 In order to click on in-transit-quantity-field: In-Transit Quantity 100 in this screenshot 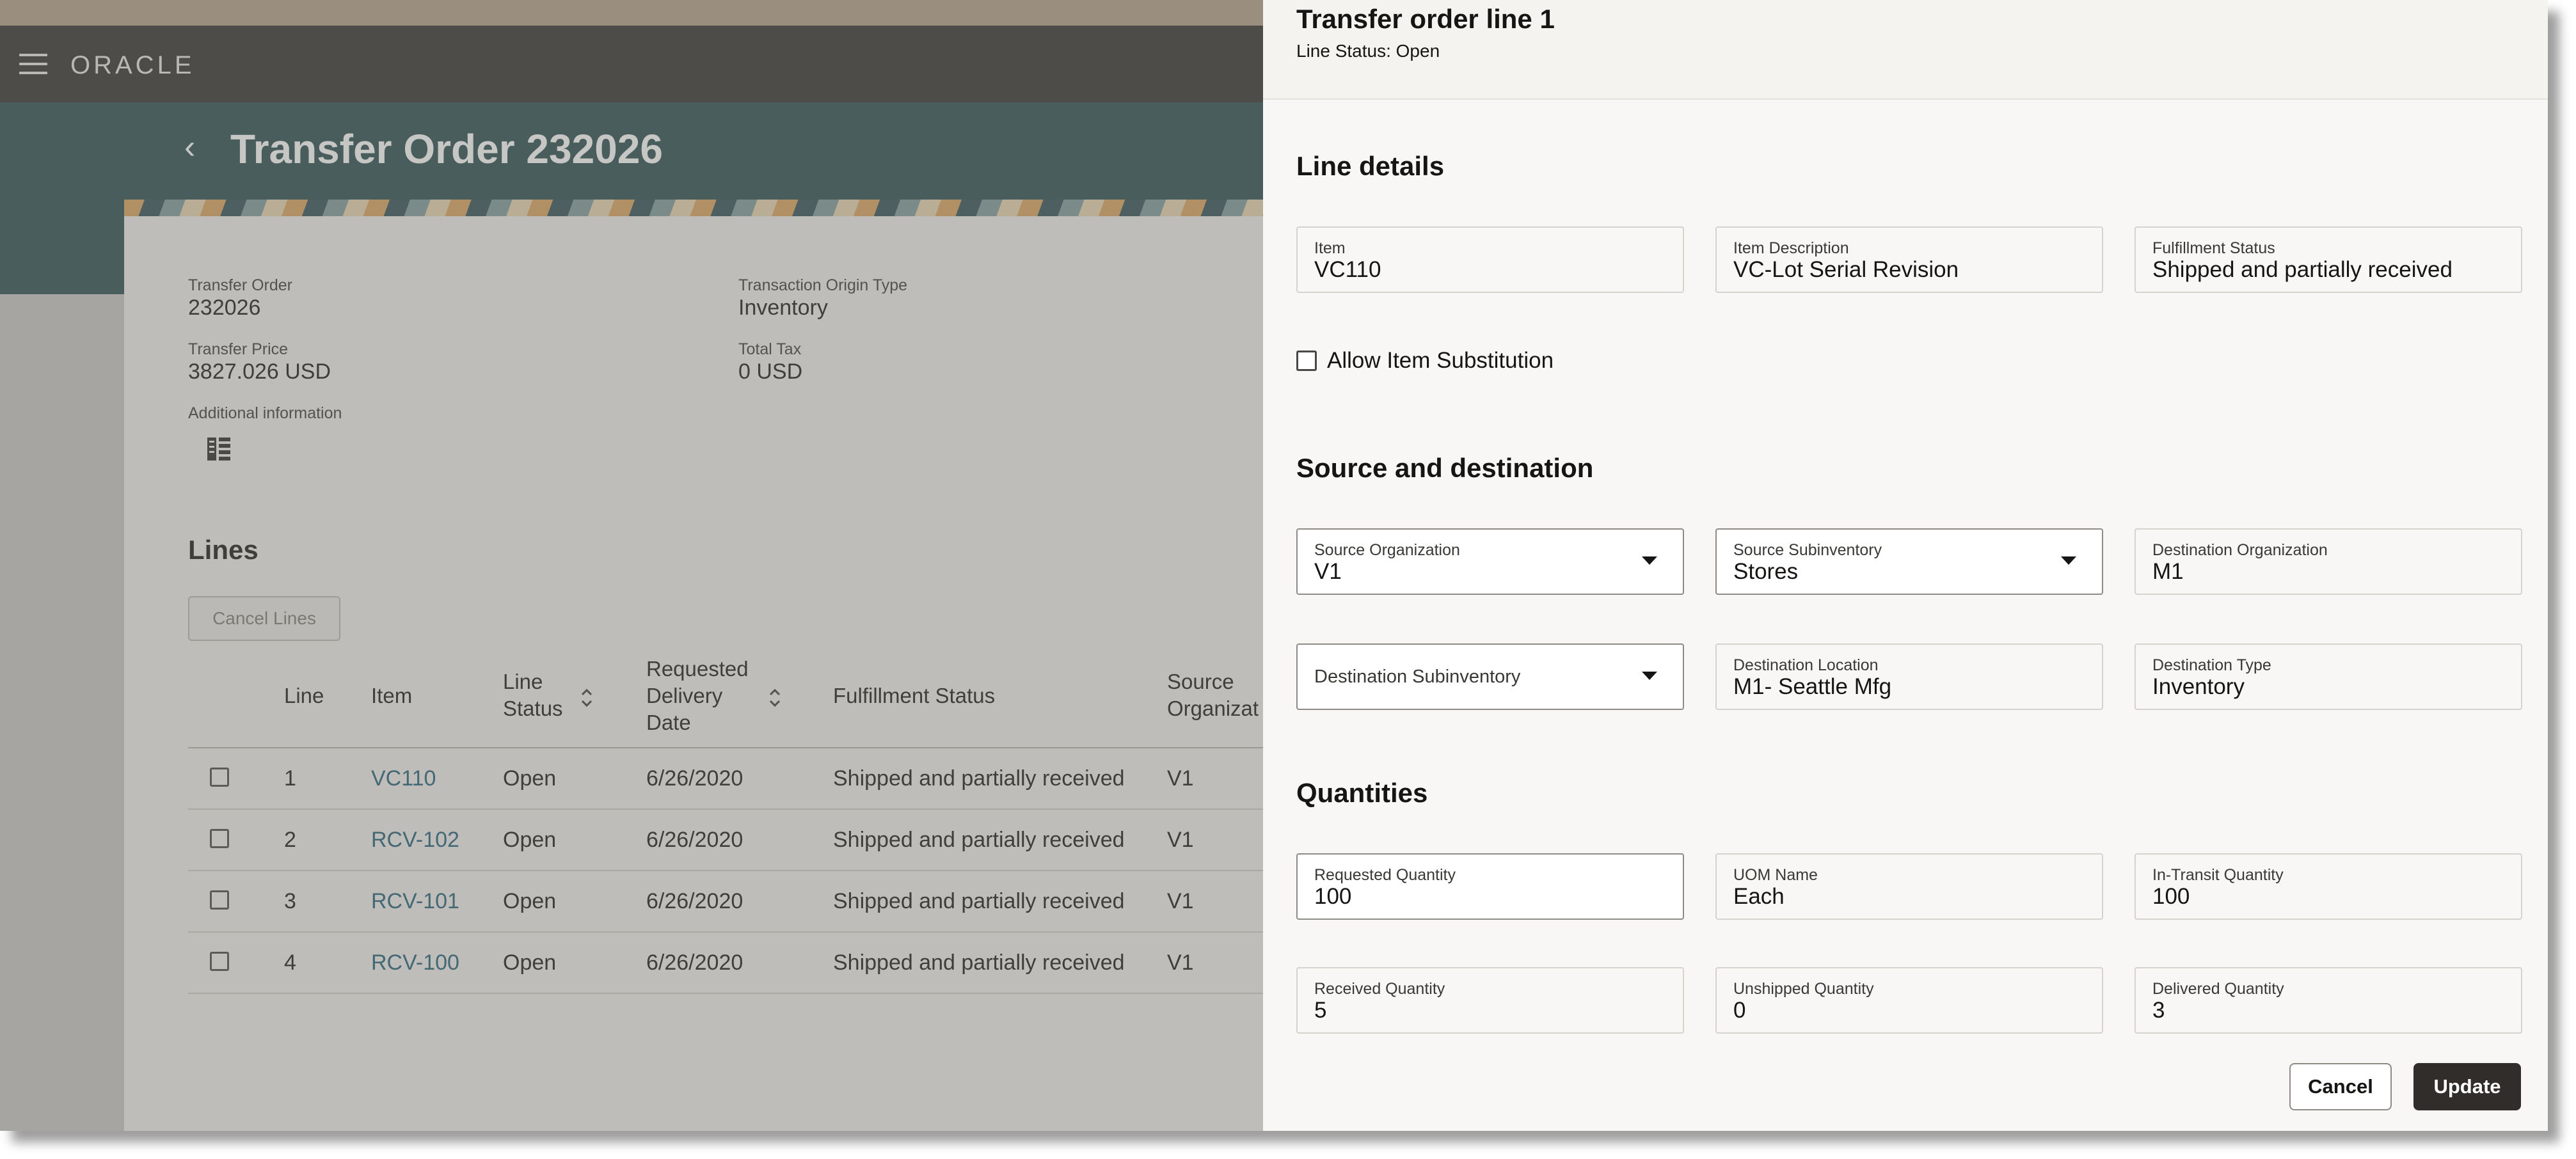, I will do `click(2329, 886)`.